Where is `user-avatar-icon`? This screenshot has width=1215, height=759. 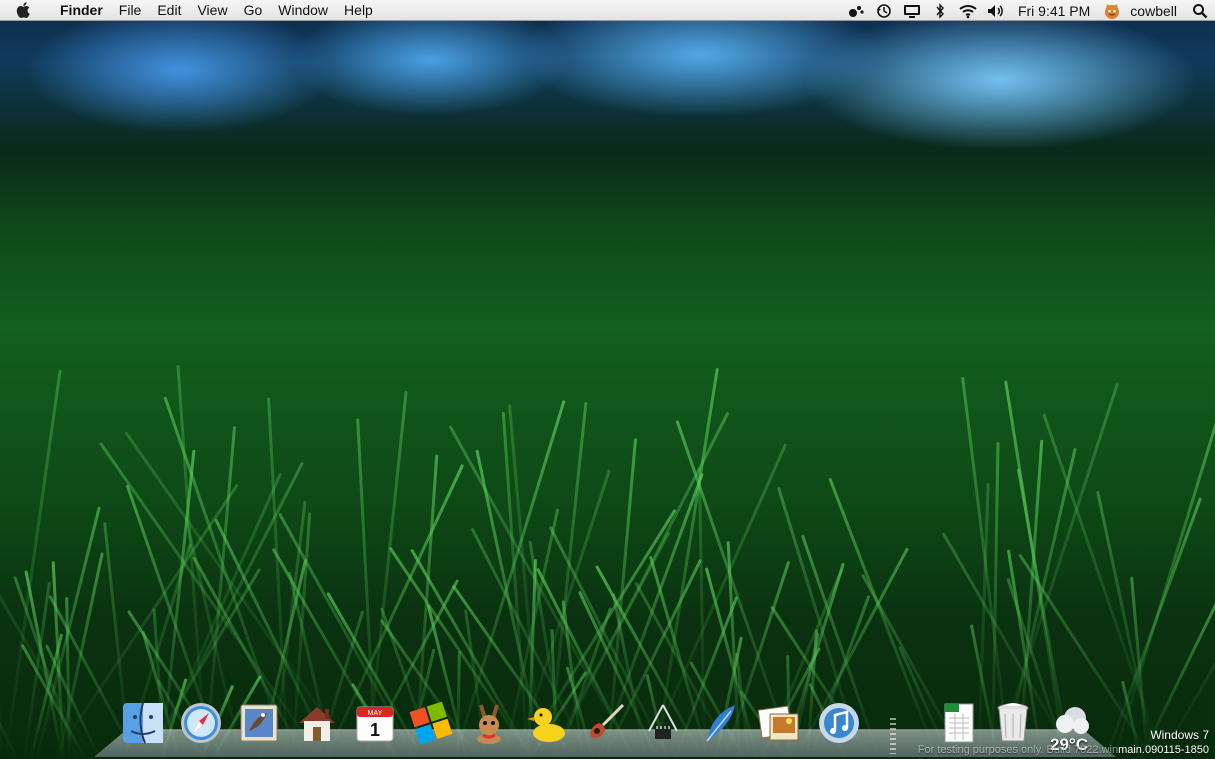
user-avatar-icon is located at coordinates (1112, 10).